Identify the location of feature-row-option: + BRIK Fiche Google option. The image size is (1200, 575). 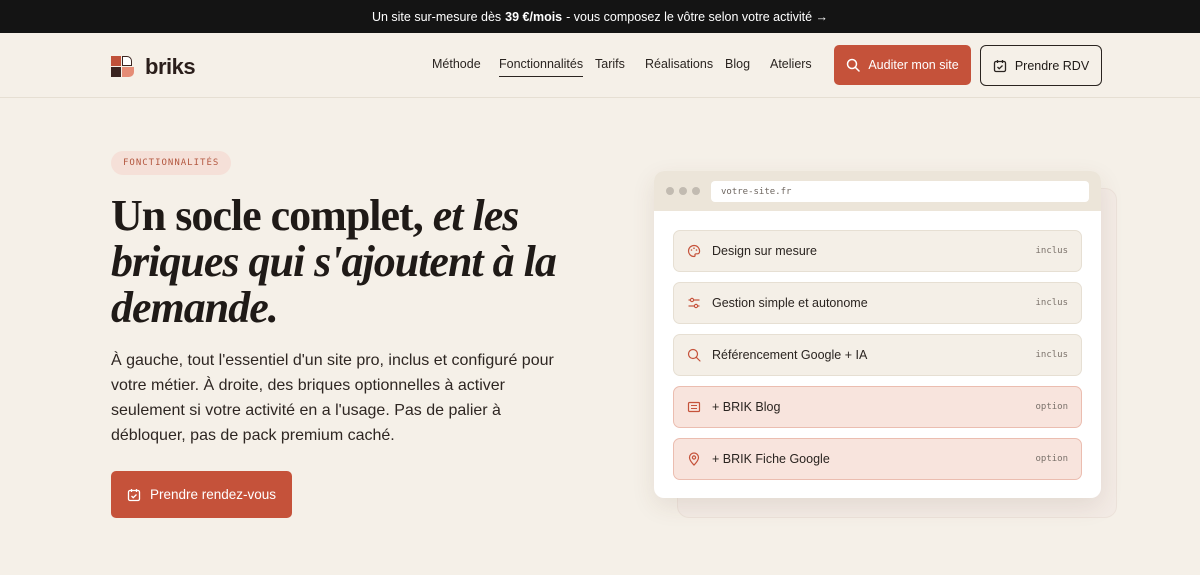
(877, 459).